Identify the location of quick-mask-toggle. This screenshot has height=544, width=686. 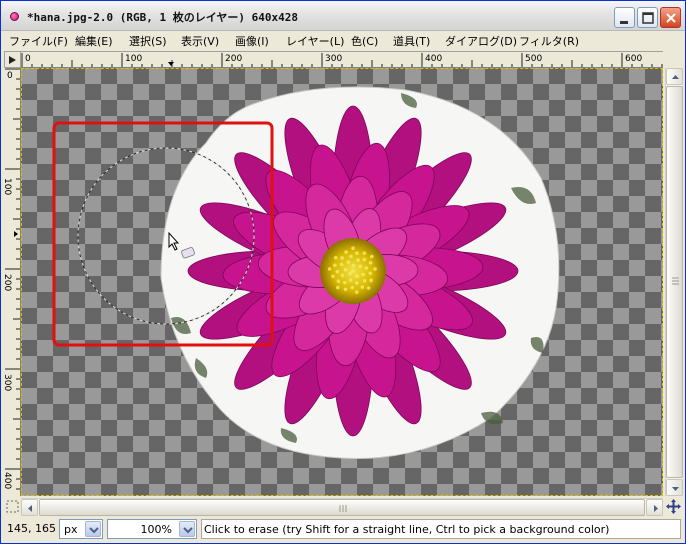
(12, 506).